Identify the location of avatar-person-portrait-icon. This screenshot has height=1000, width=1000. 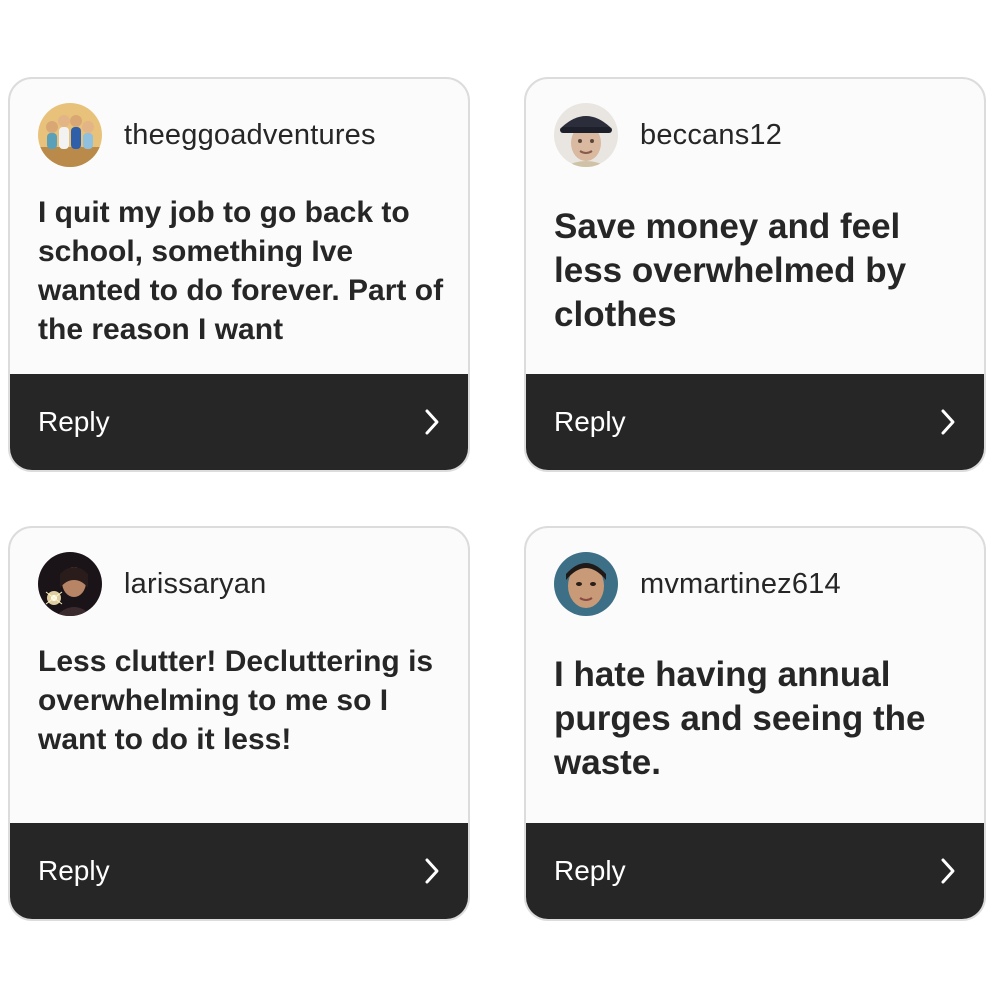
(586, 584).